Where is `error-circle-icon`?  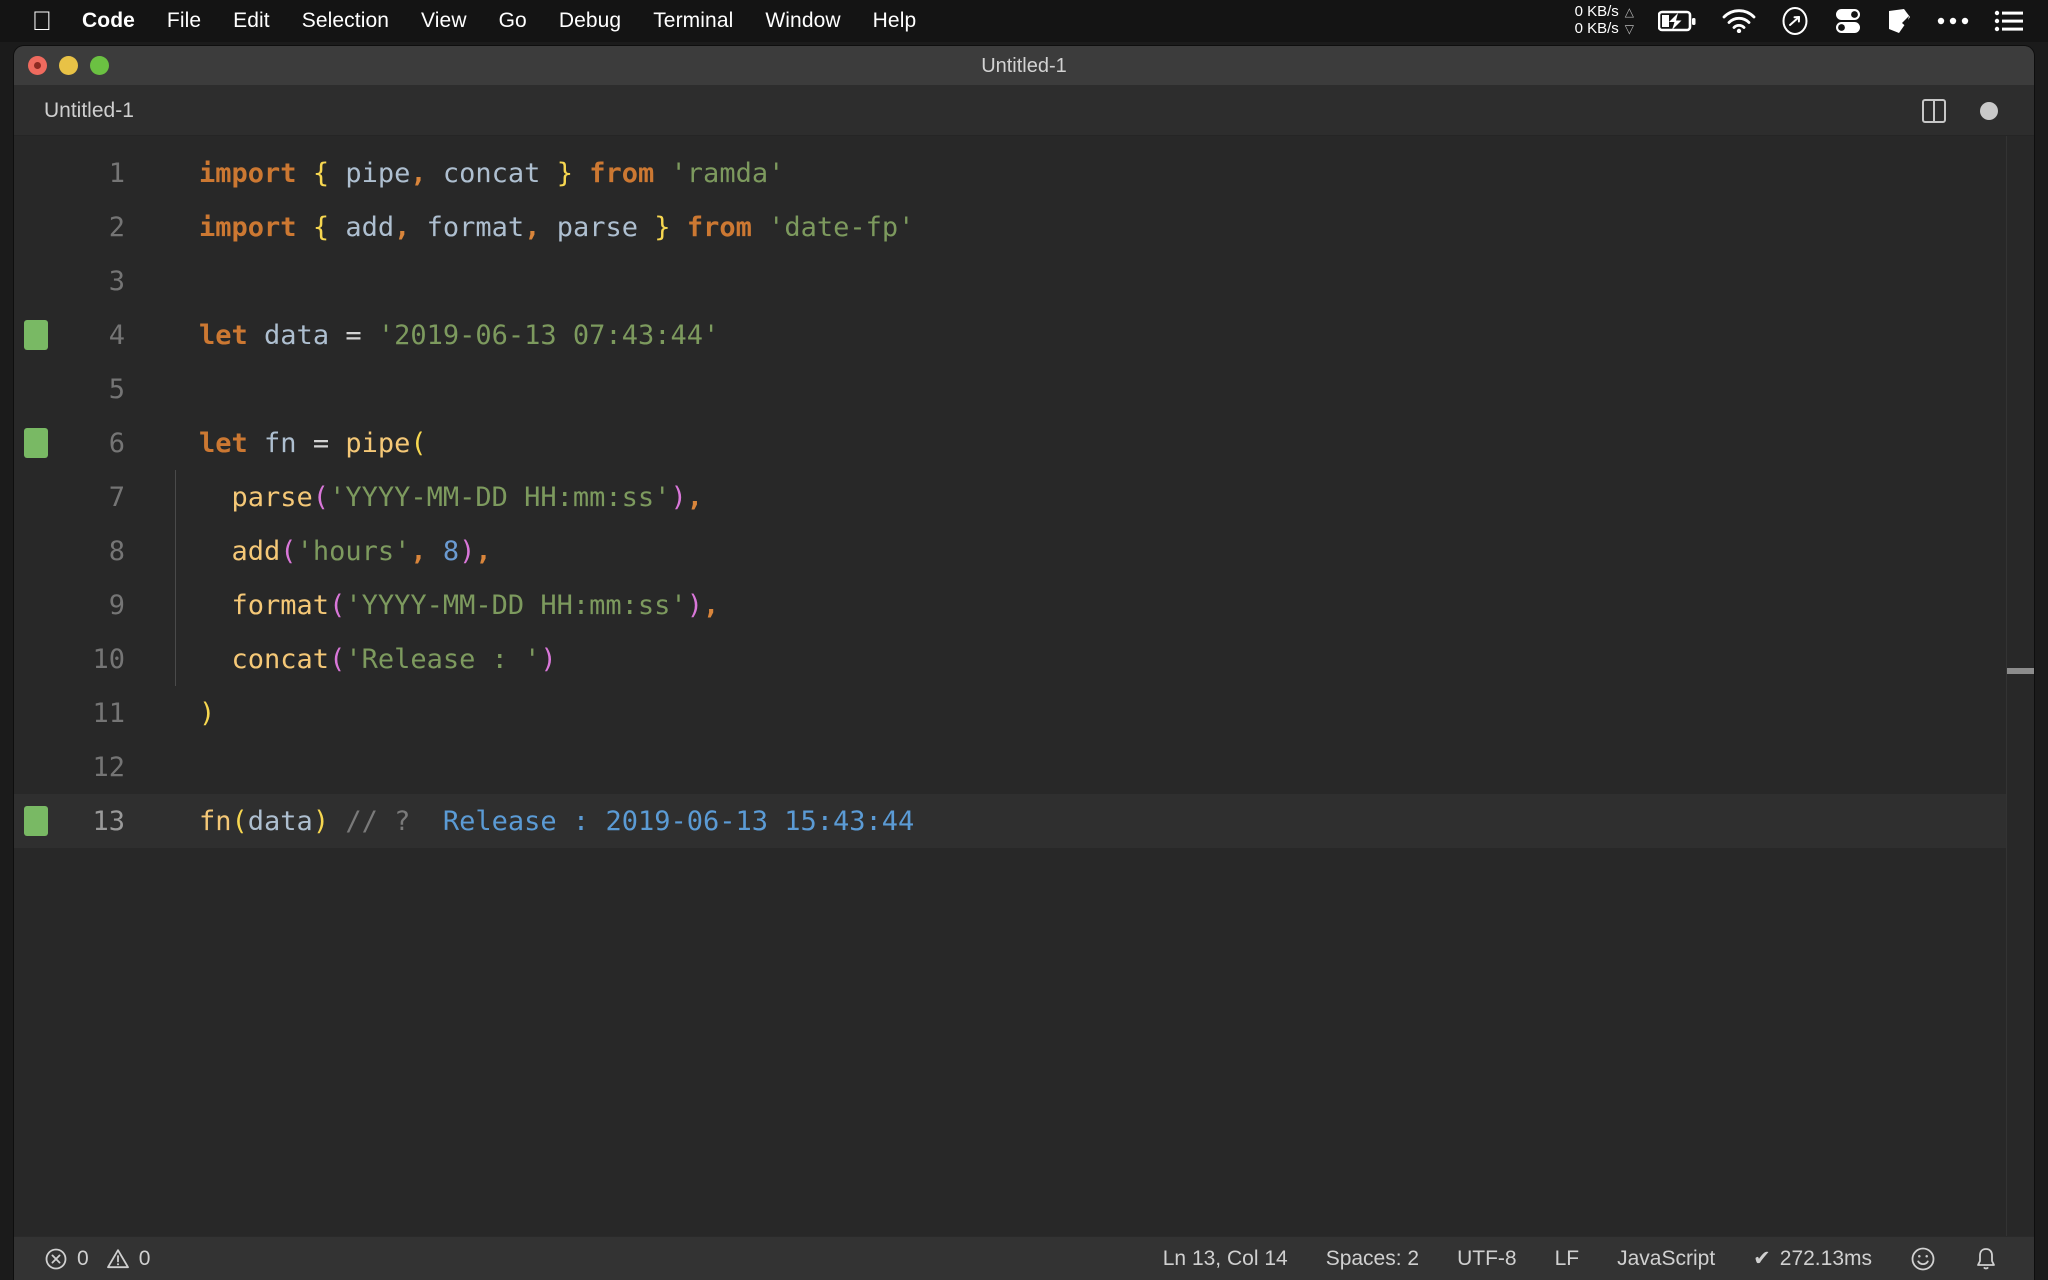 error-circle-icon is located at coordinates (56, 1259).